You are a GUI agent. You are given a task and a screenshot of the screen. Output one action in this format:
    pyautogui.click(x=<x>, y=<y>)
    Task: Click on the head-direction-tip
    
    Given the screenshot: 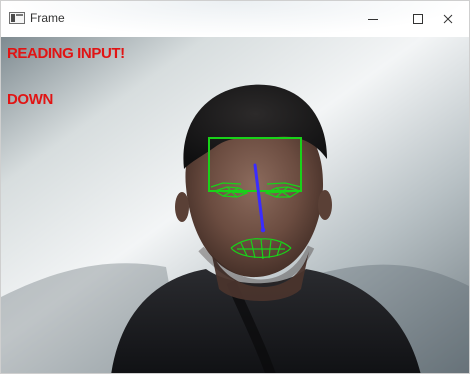 What is the action you would take?
    pyautogui.click(x=263, y=230)
    